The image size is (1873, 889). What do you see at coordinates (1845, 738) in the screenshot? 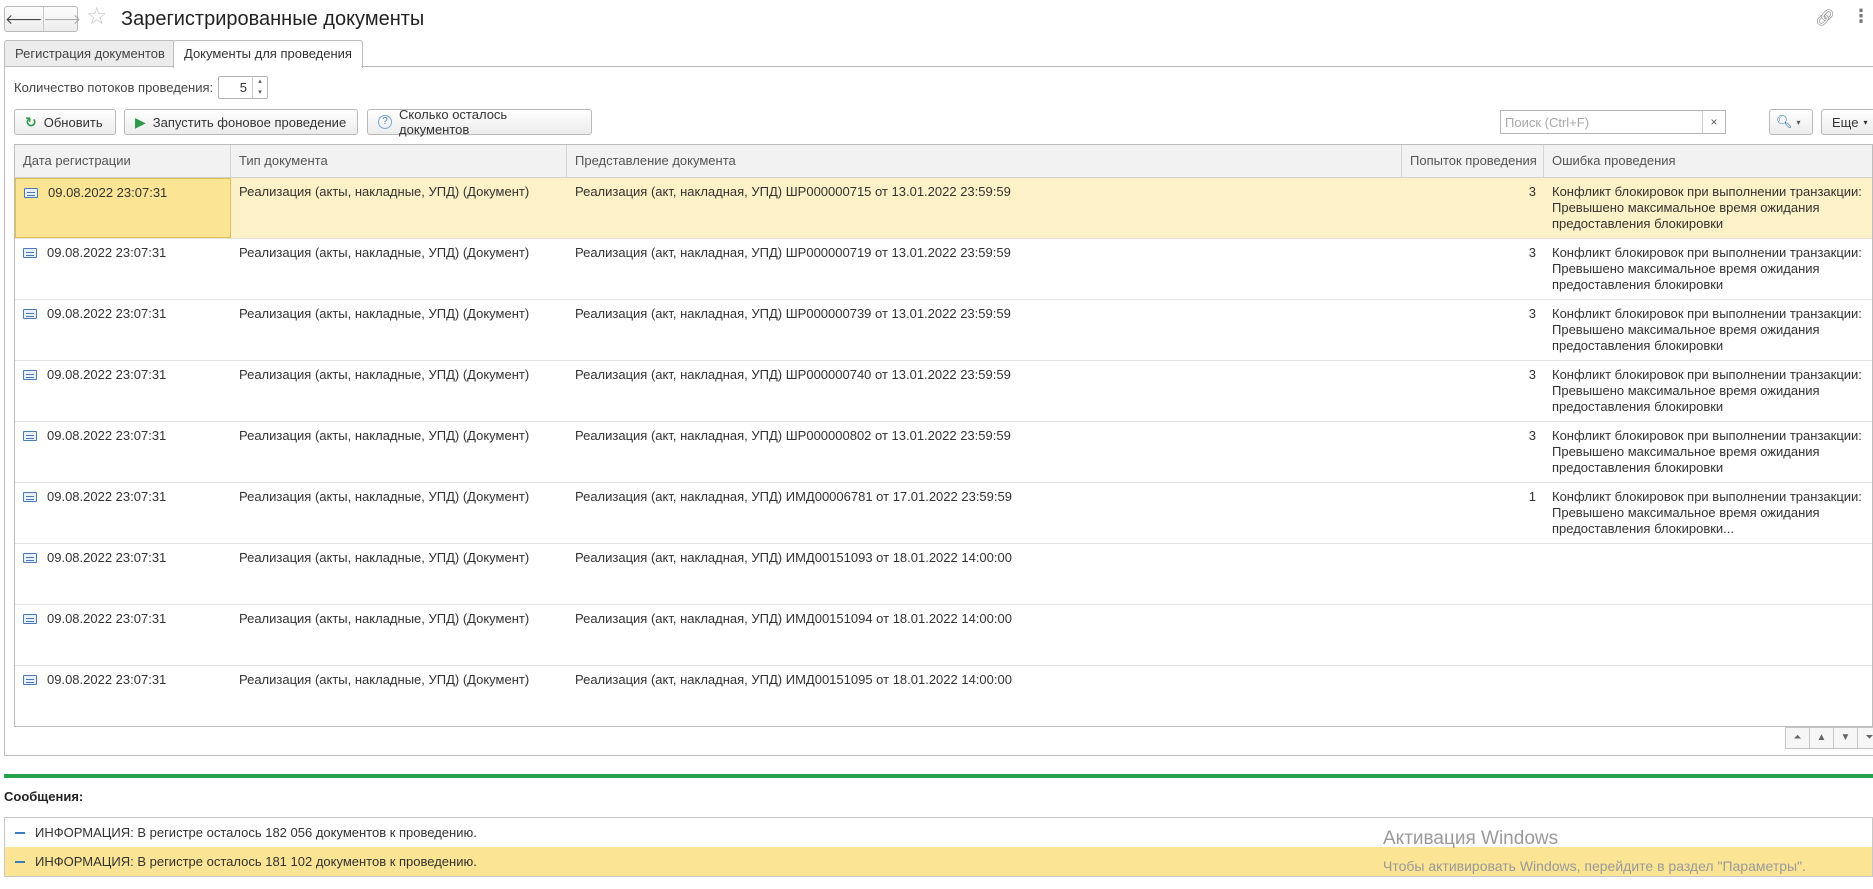
I see `scroll-down-icon: ▼` at bounding box center [1845, 738].